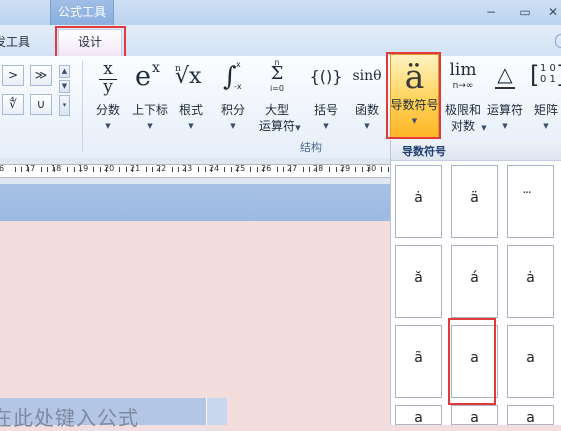 Image resolution: width=561 pixels, height=431 pixels. What do you see at coordinates (505, 95) in the screenshot?
I see `operator-button: △ 运算符 ▼` at bounding box center [505, 95].